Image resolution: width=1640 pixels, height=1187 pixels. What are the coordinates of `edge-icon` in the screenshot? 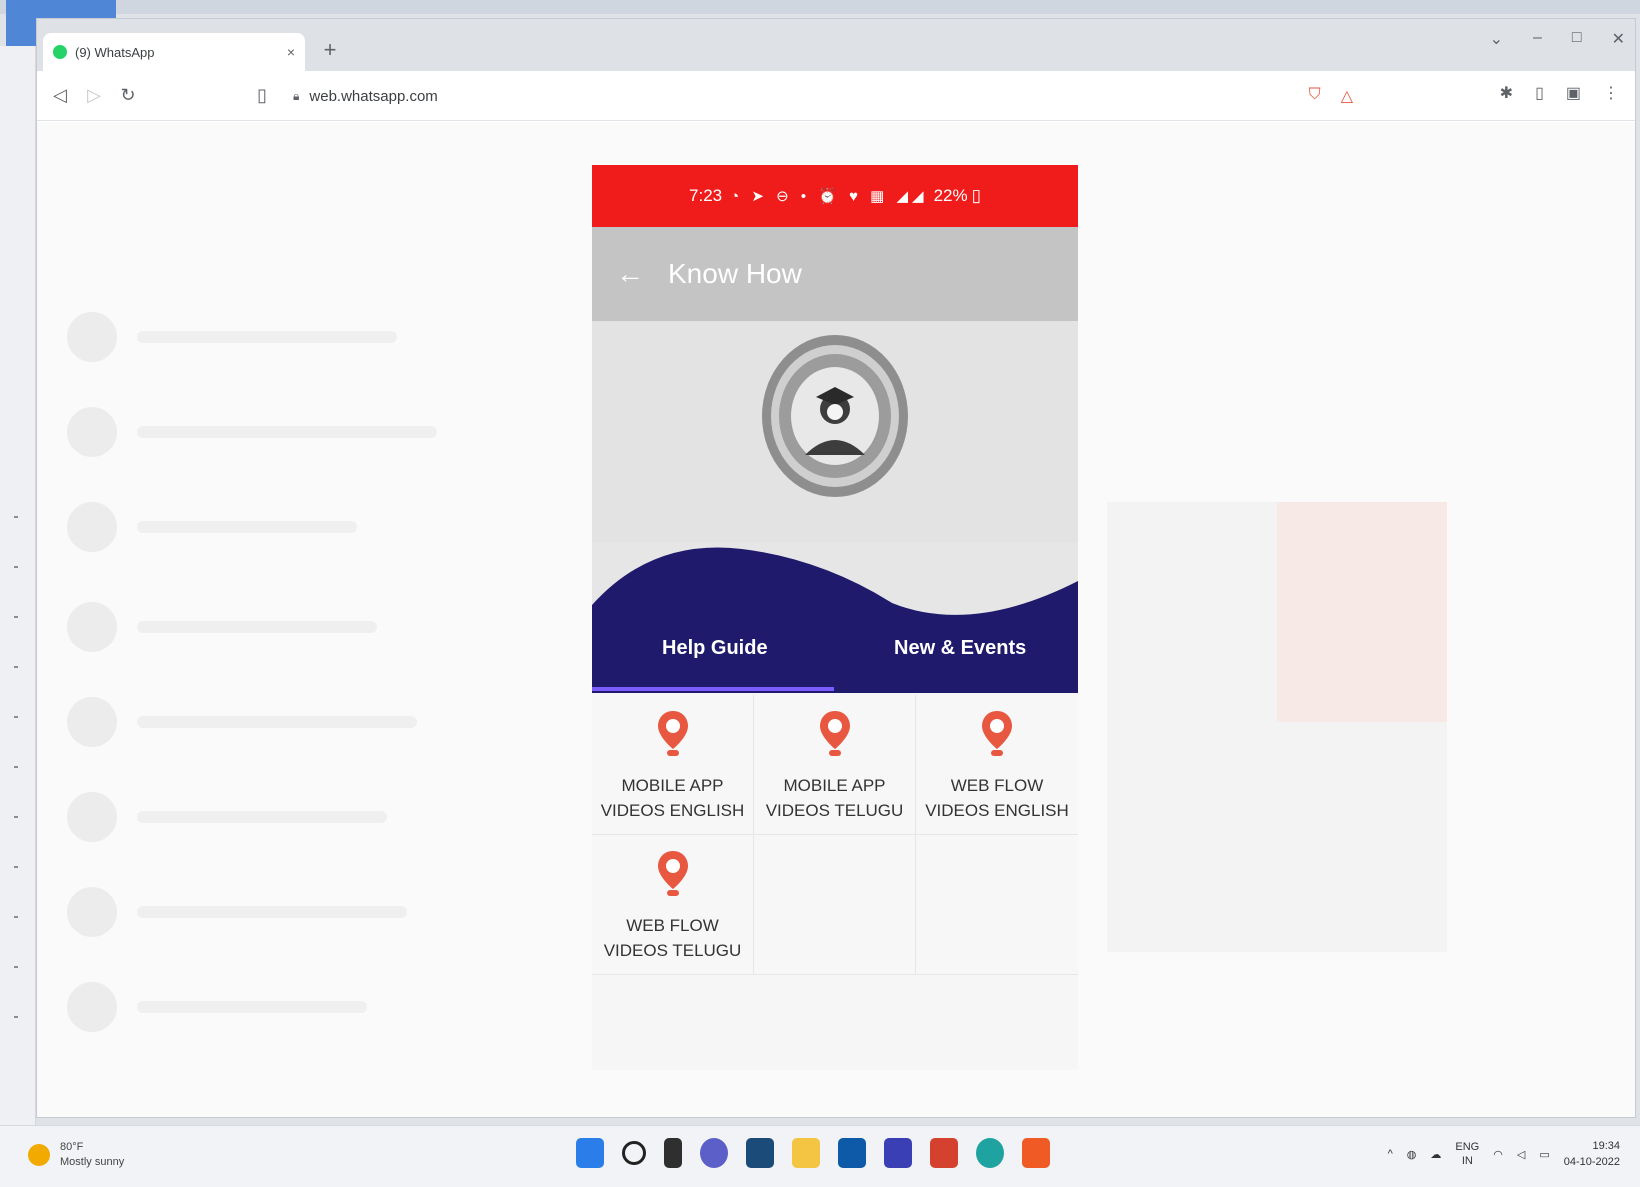 It's located at (990, 1153).